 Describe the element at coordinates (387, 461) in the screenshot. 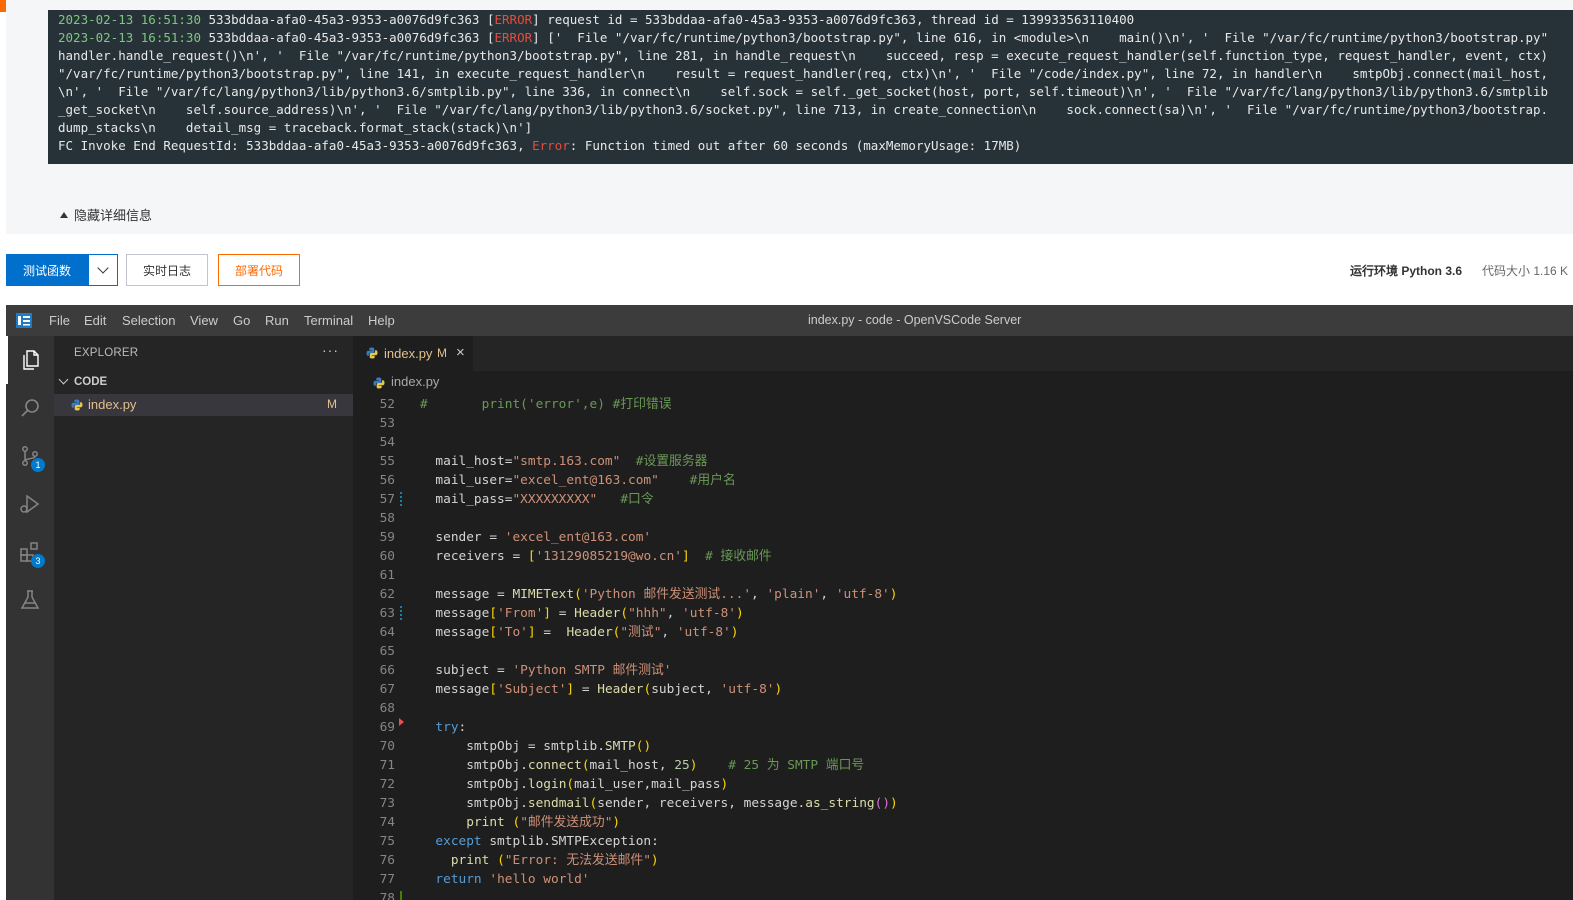

I see `line-number: 55` at that location.